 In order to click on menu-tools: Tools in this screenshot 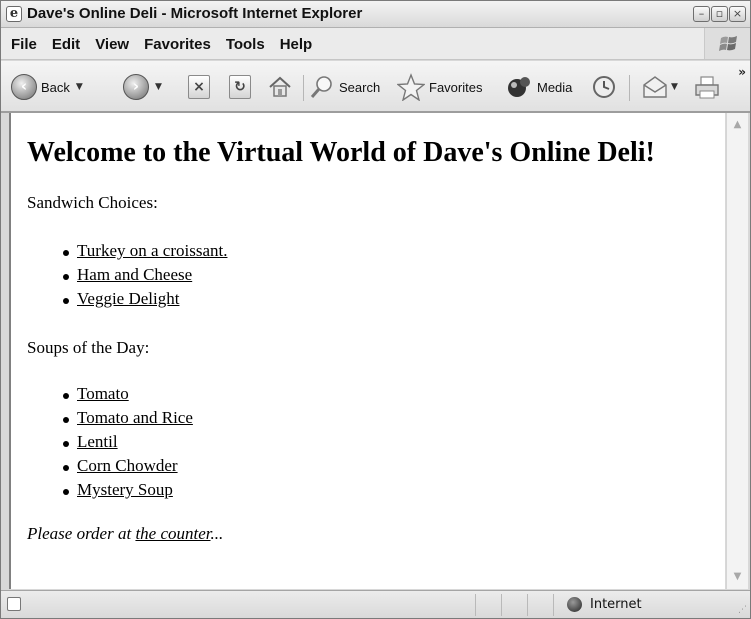, I will do `click(250, 44)`.